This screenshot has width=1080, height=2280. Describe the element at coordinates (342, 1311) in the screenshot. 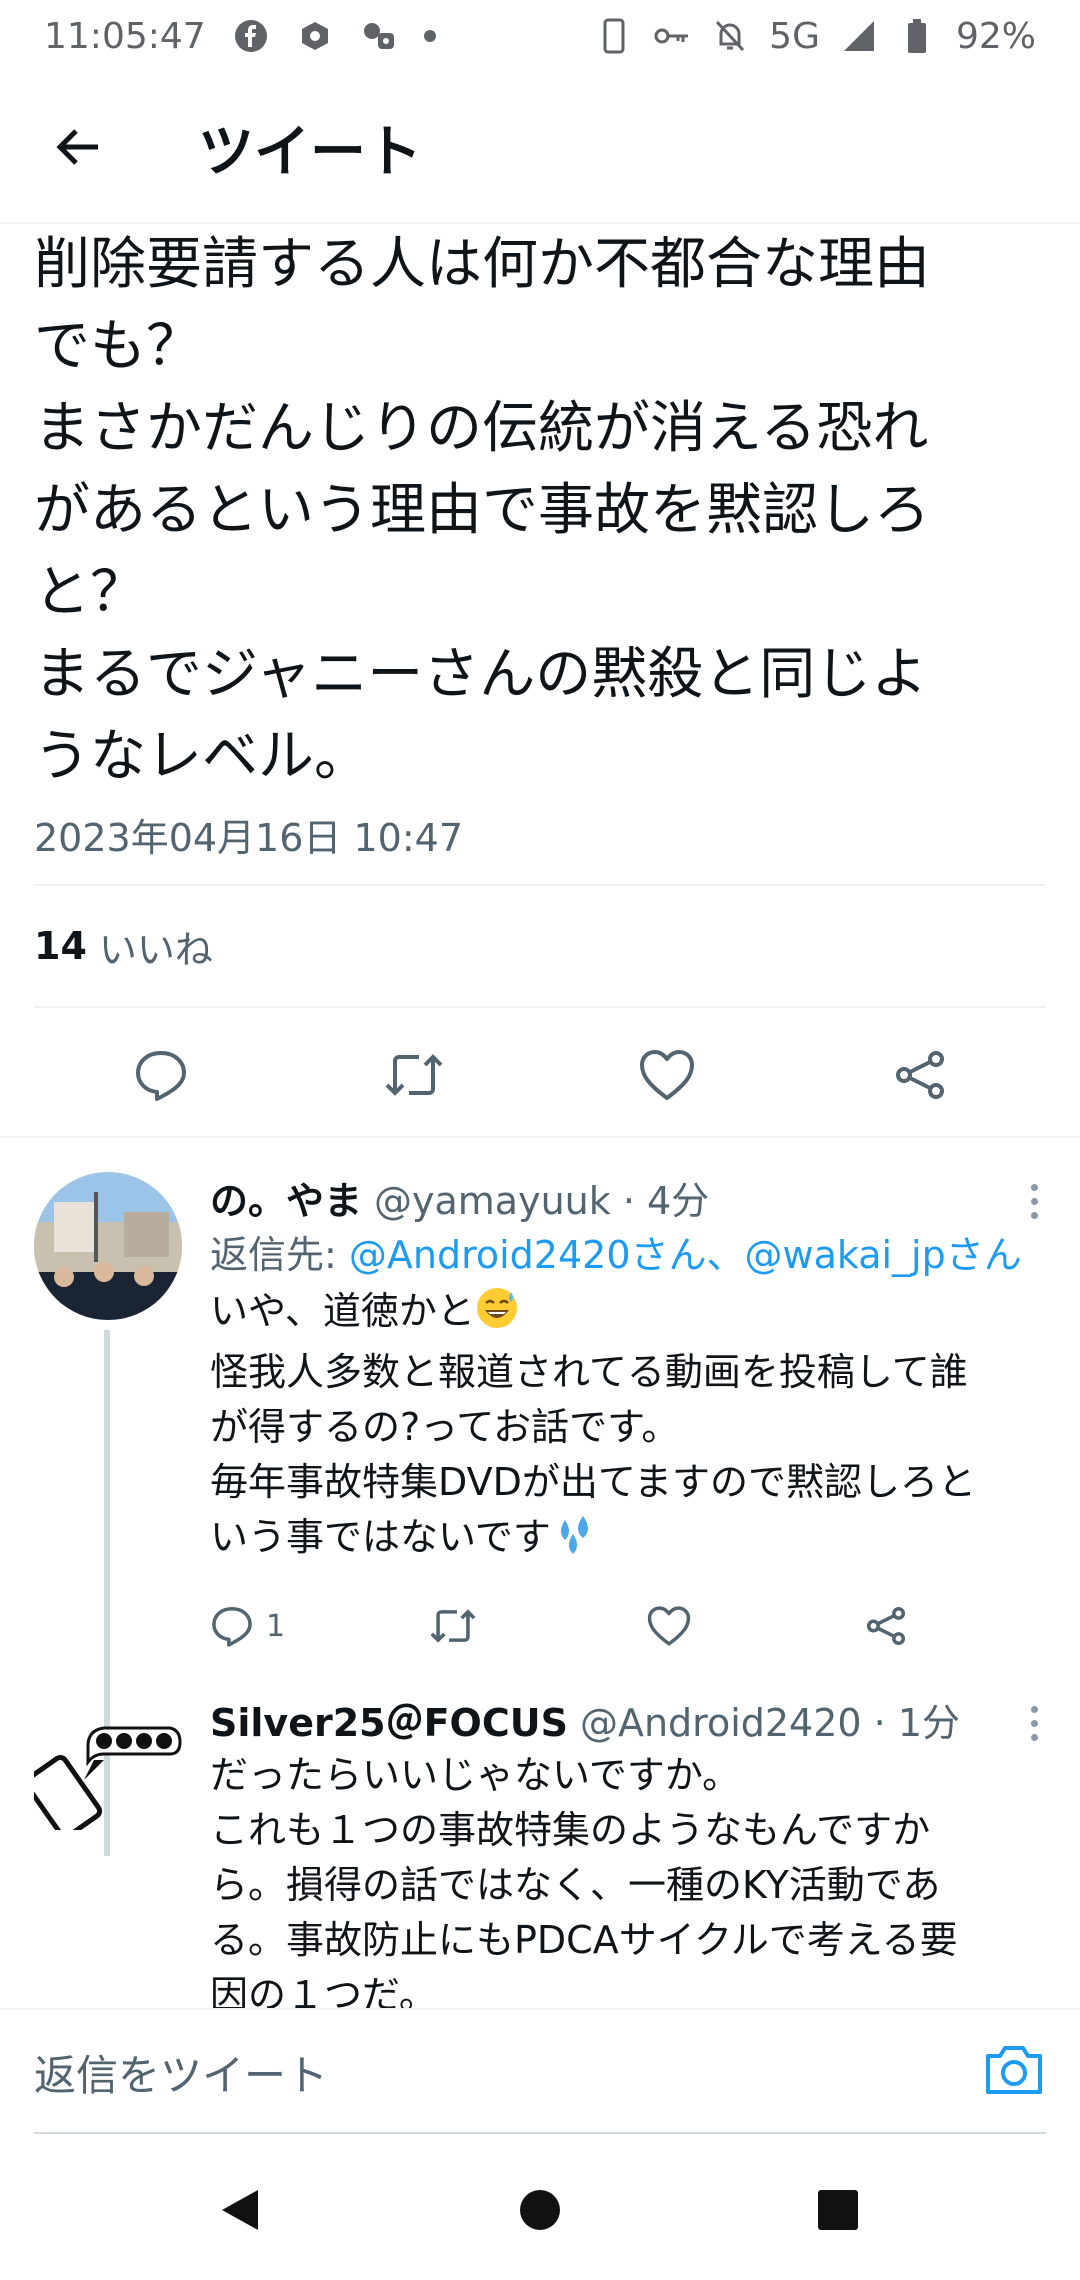

I see `reply-text-line1: いや、道徳かと` at that location.